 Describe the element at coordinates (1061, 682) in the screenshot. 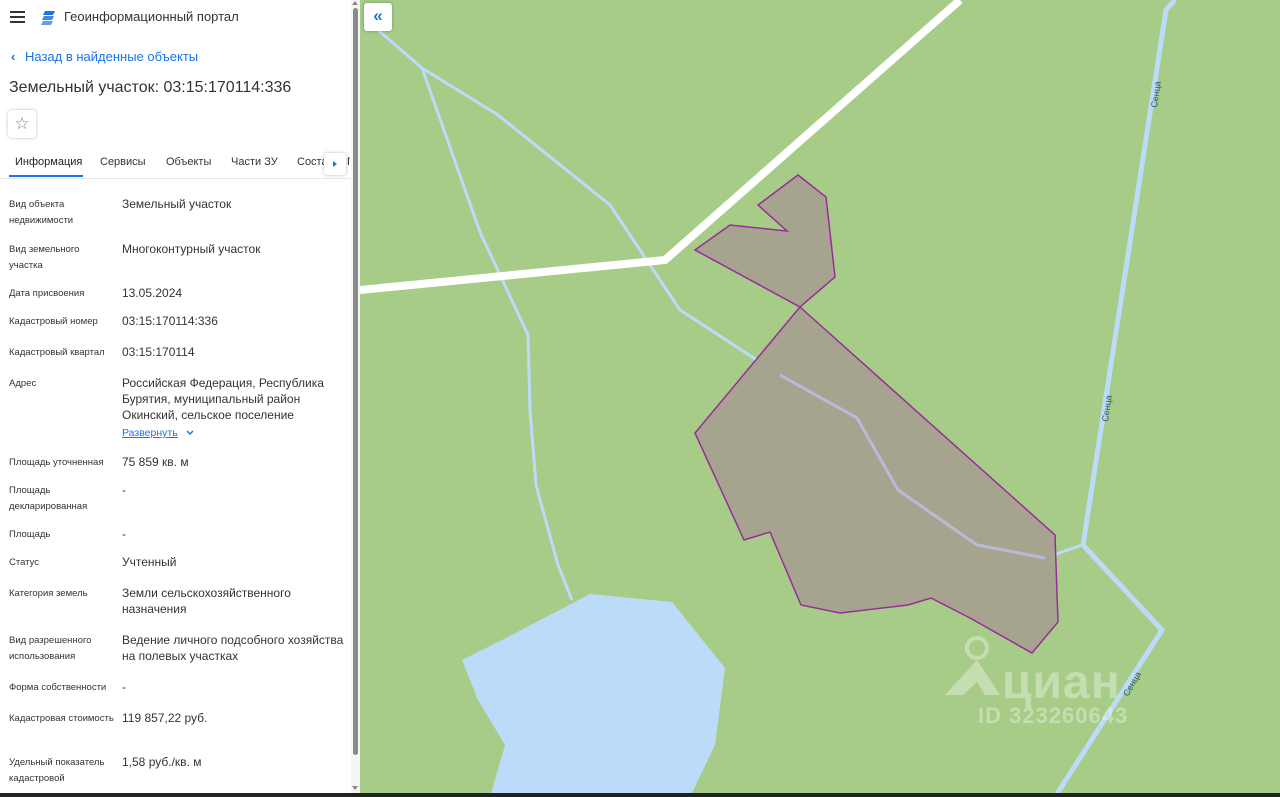

I see `watermark-logo: циан` at that location.